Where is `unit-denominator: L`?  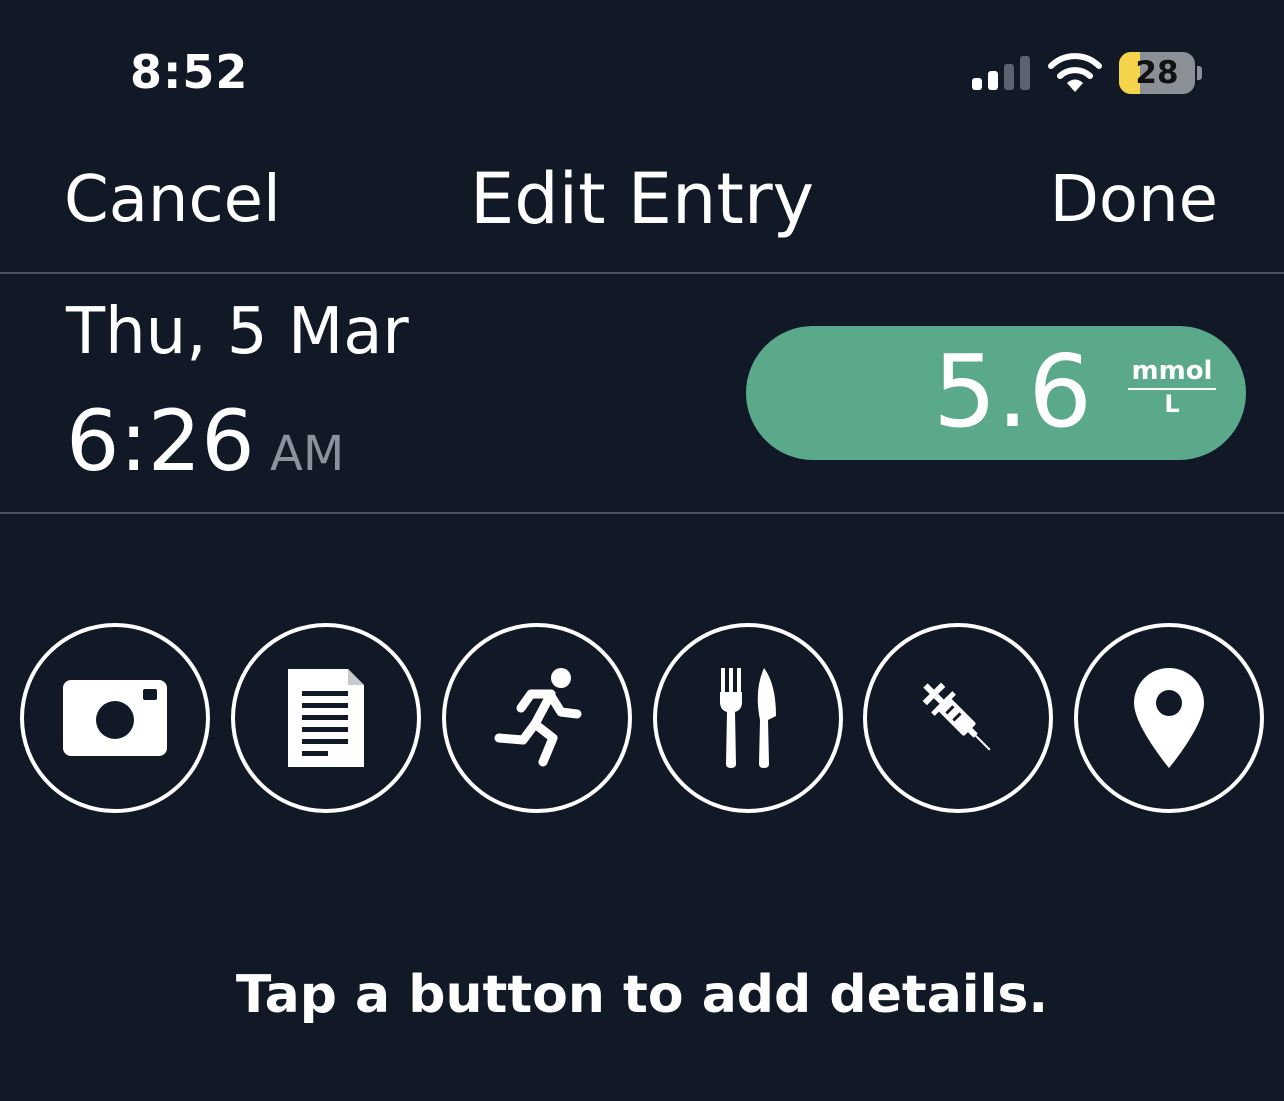
unit-denominator: L is located at coordinates (1172, 404).